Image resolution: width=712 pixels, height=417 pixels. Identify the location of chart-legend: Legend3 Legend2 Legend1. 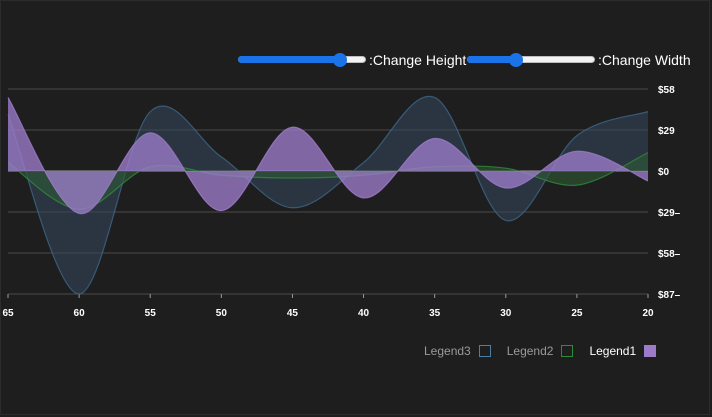
(548, 351).